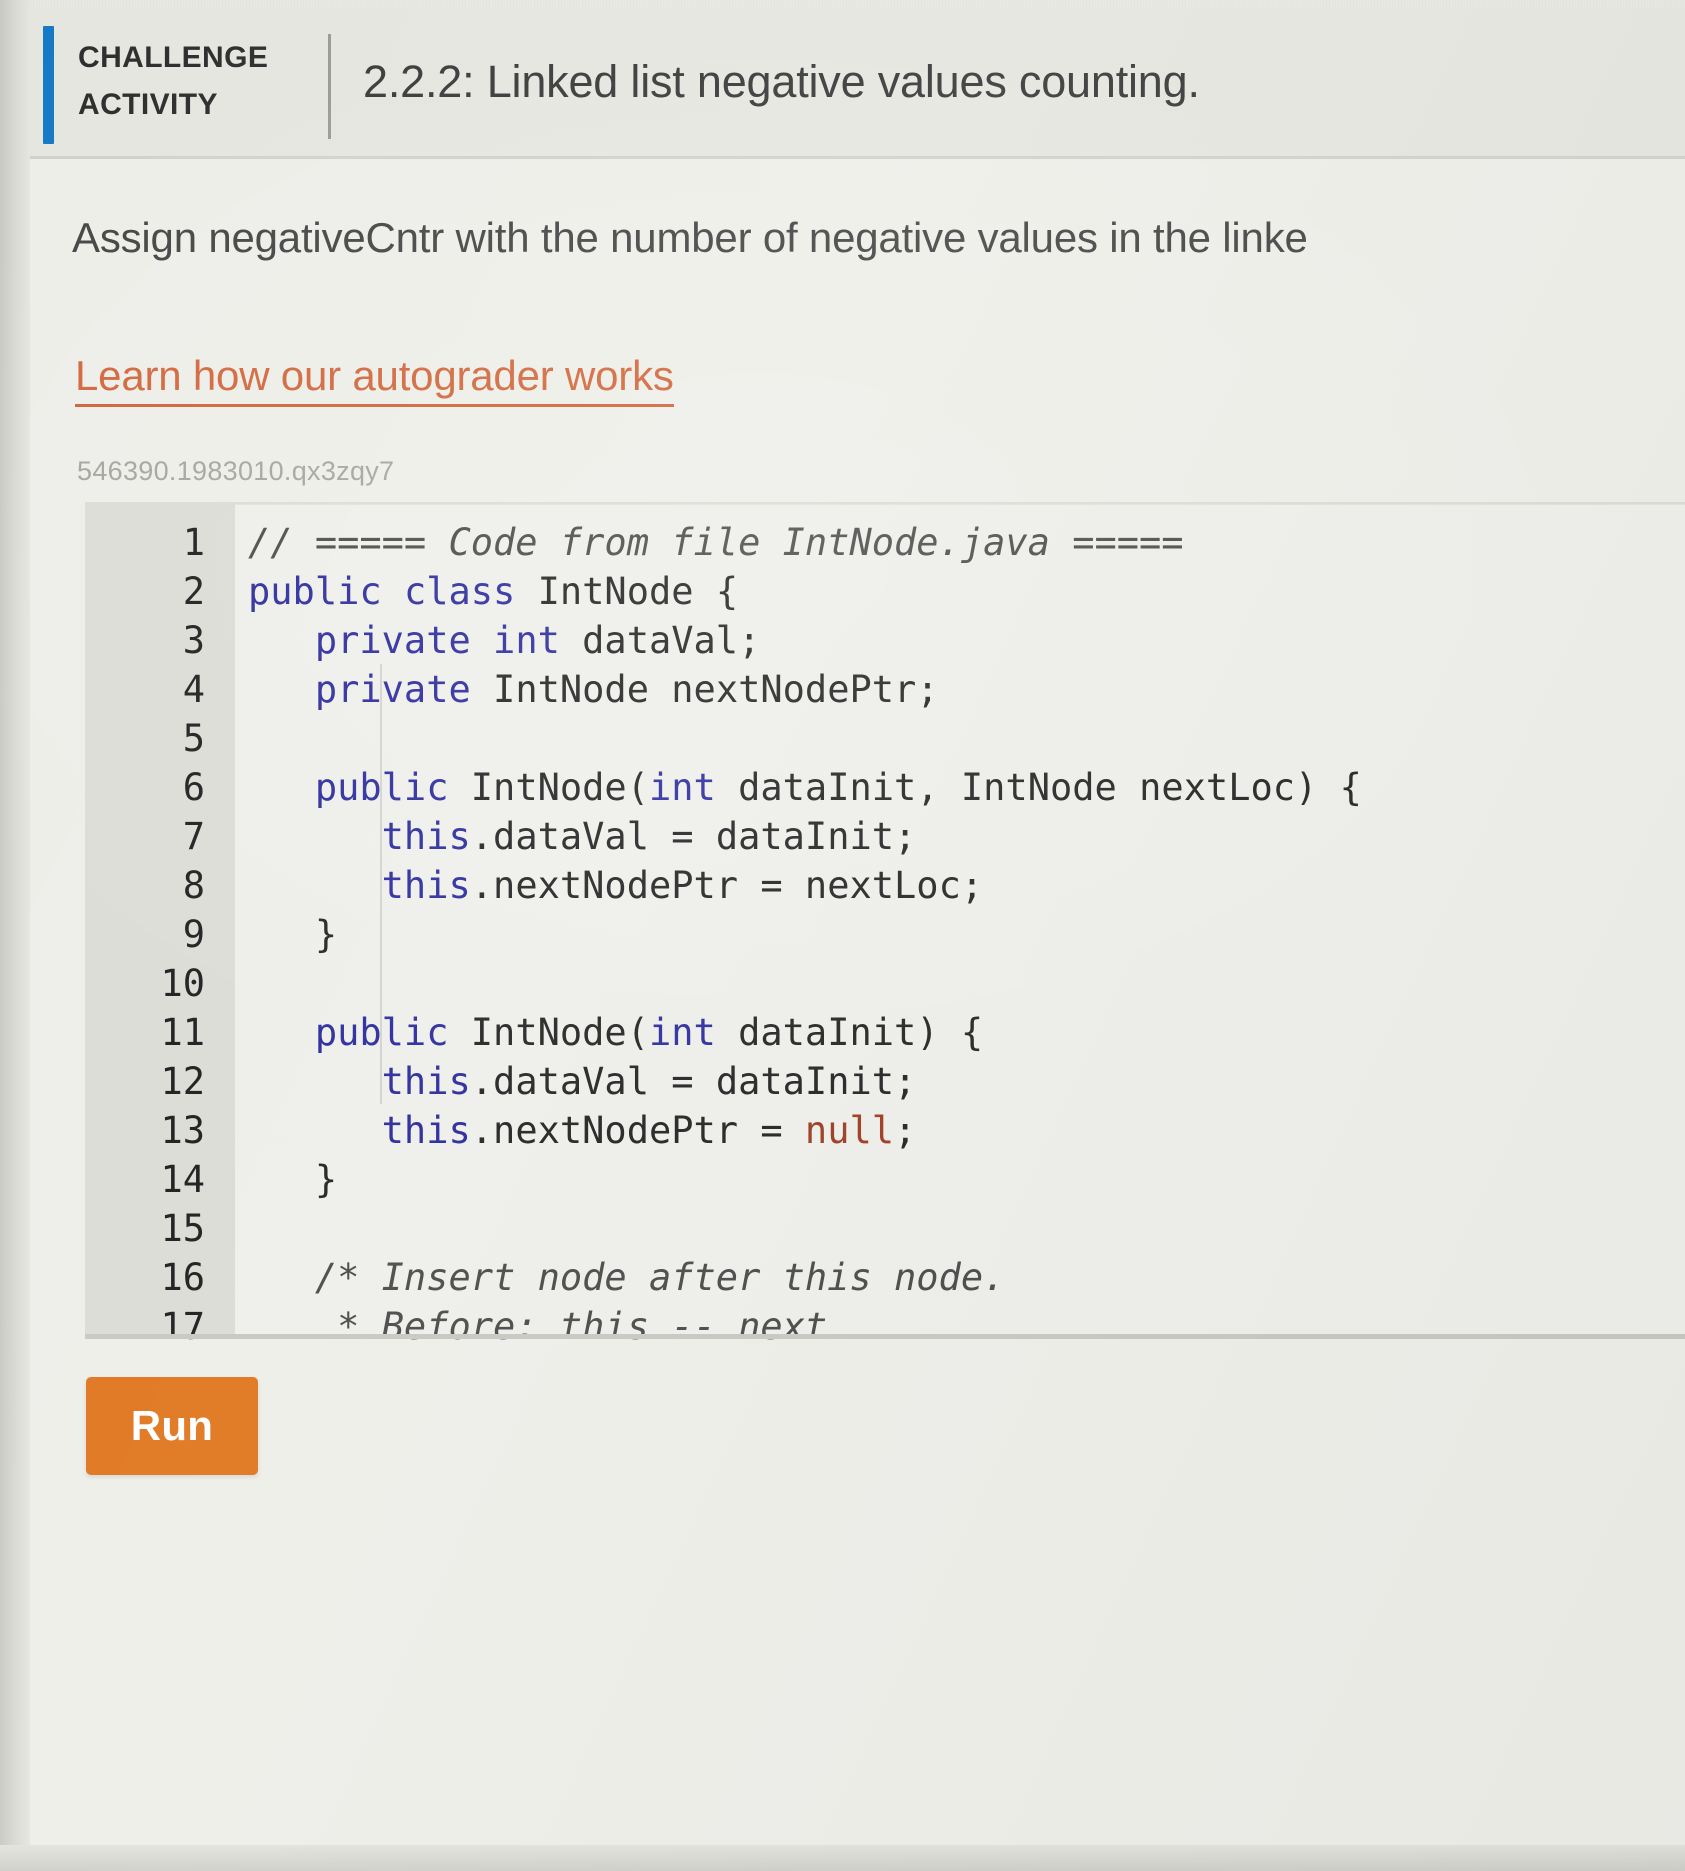  What do you see at coordinates (885, 1228) in the screenshot?
I see `code-line: 15` at bounding box center [885, 1228].